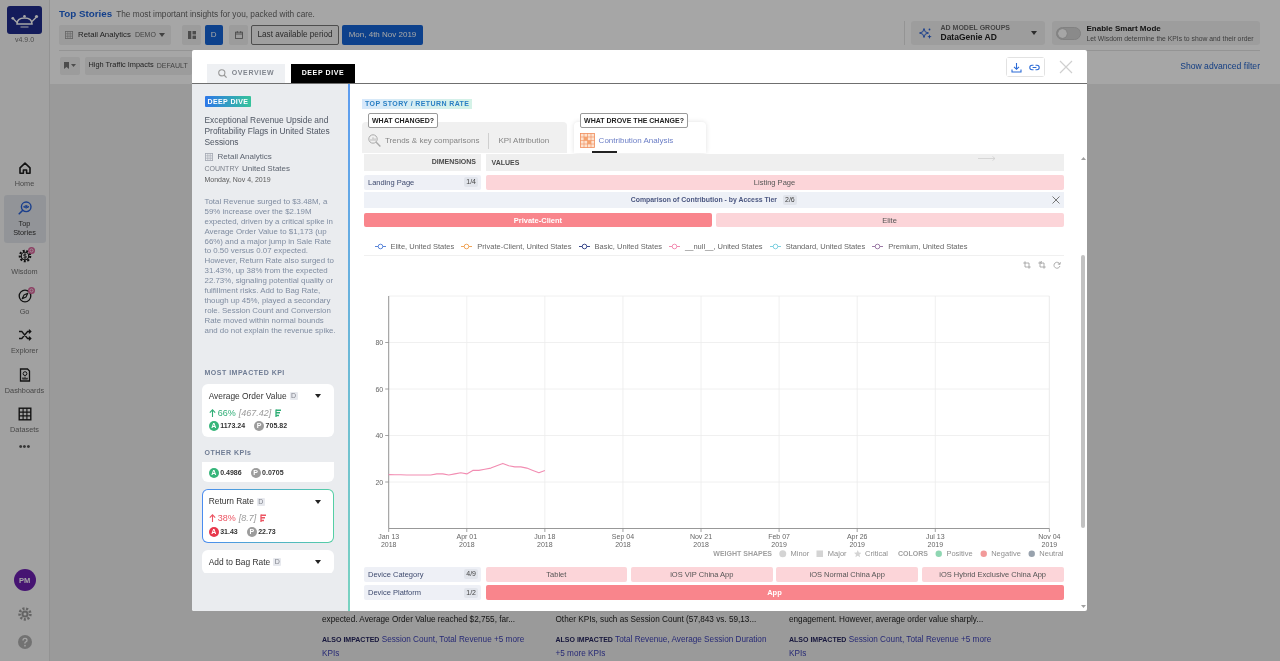  I want to click on smart-mode-switch, so click(1068, 33).